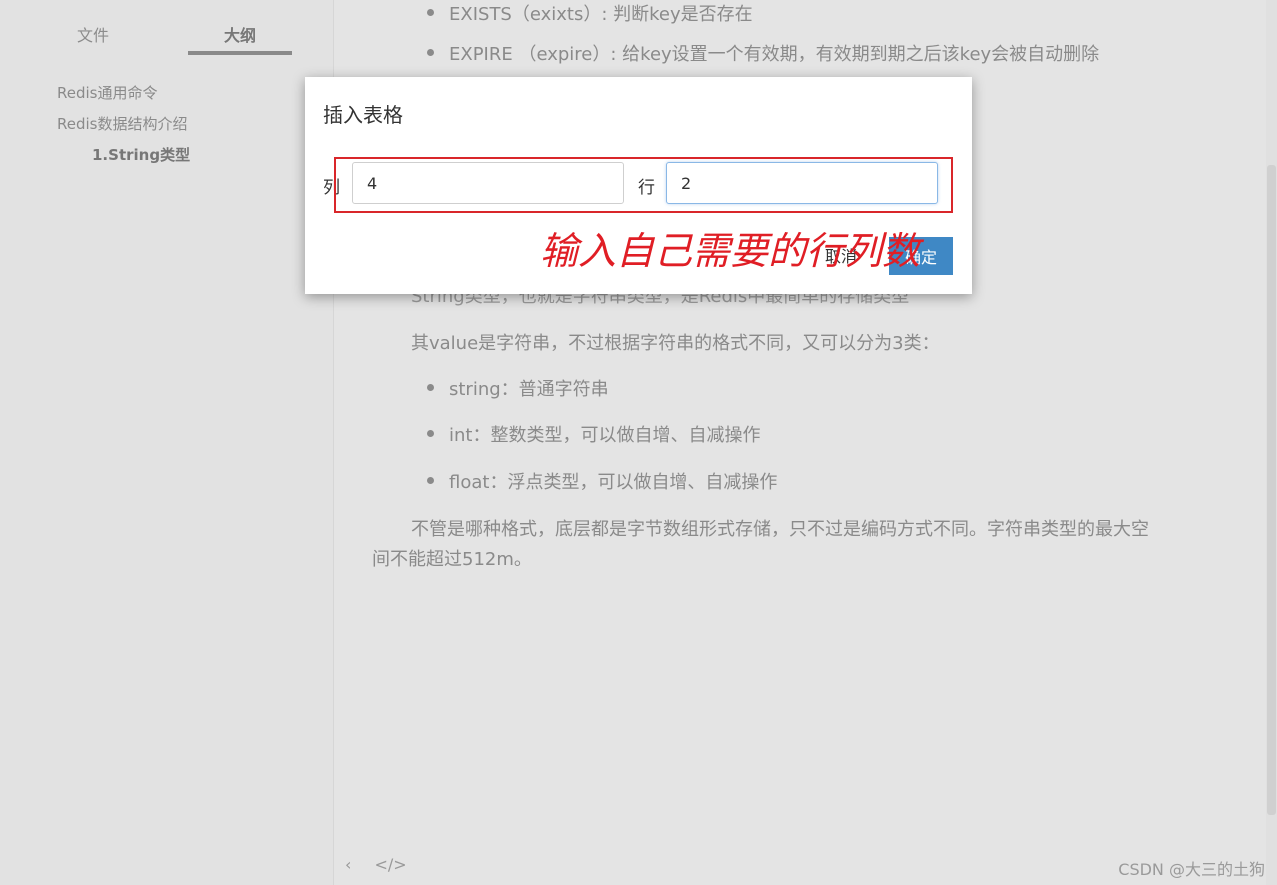  Describe the element at coordinates (391, 864) in the screenshot. I see `source-code-icon: </>` at that location.